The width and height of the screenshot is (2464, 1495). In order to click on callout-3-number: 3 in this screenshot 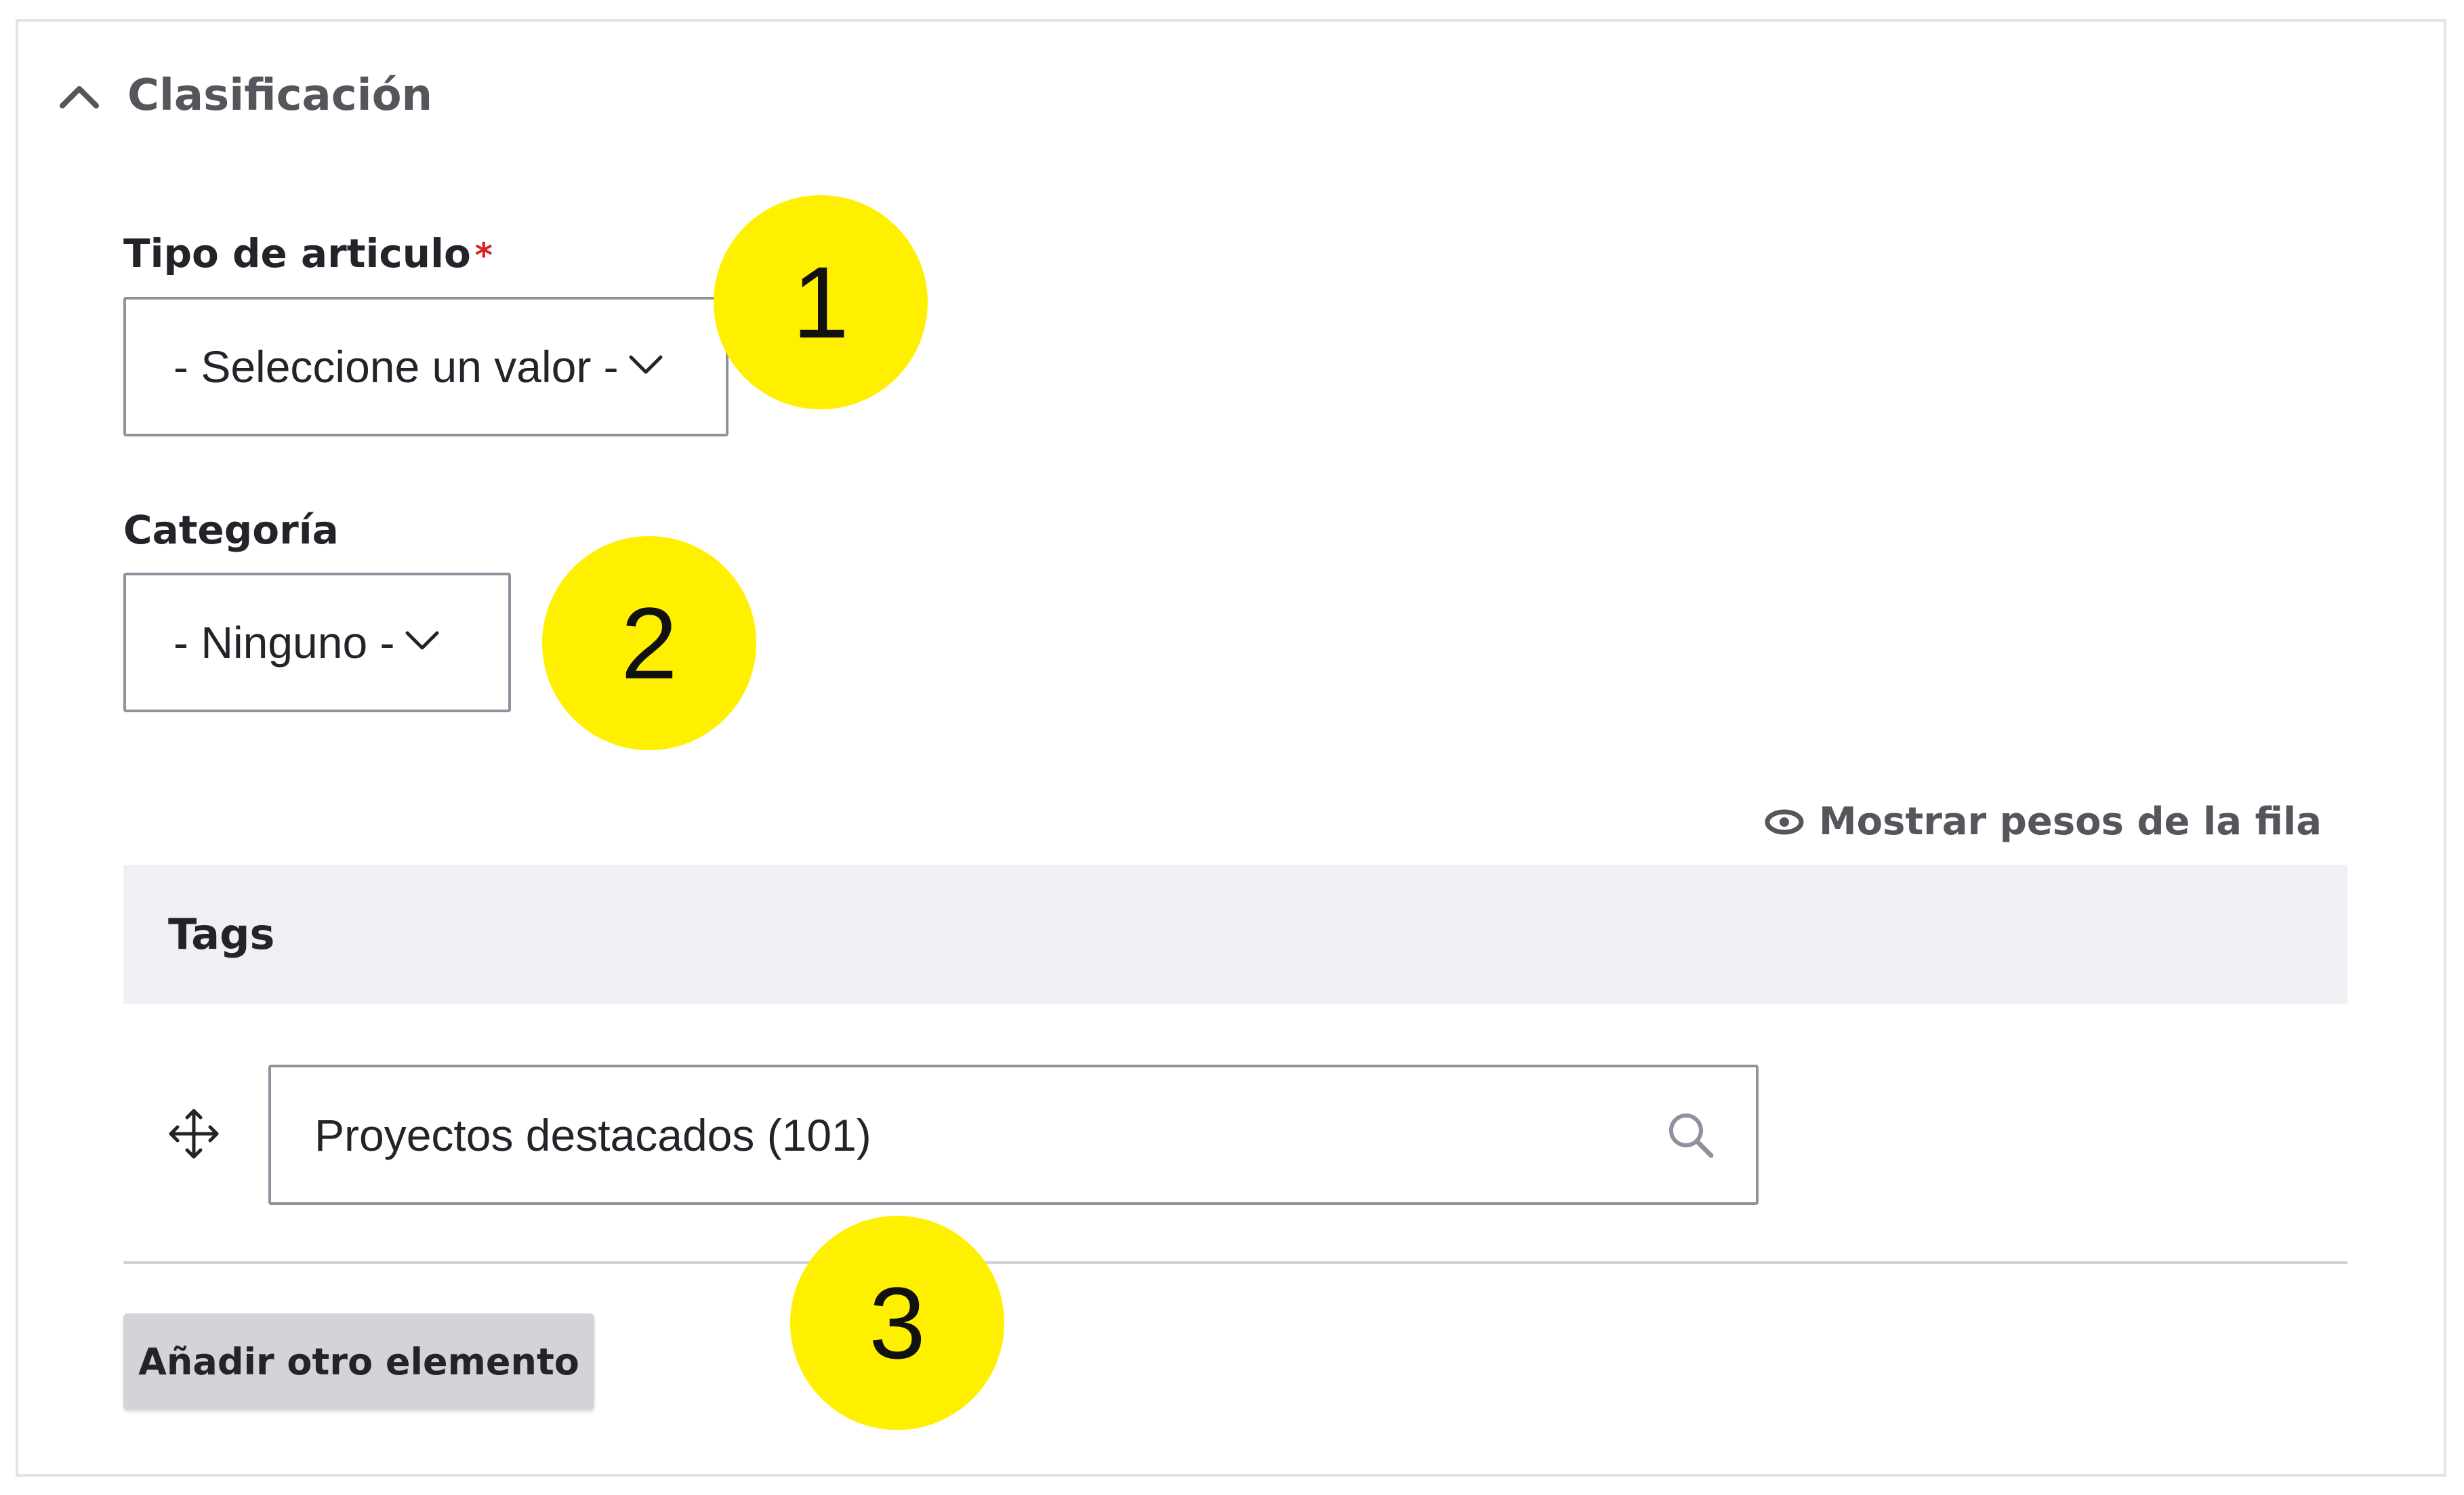, I will do `click(897, 1322)`.